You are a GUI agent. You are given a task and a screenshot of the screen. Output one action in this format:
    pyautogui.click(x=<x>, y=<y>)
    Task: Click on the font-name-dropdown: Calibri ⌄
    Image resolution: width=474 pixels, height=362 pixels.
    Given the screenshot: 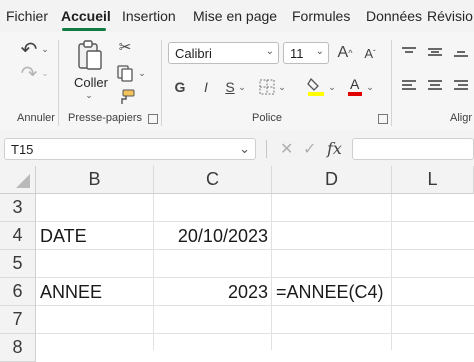 What is the action you would take?
    pyautogui.click(x=223, y=53)
    